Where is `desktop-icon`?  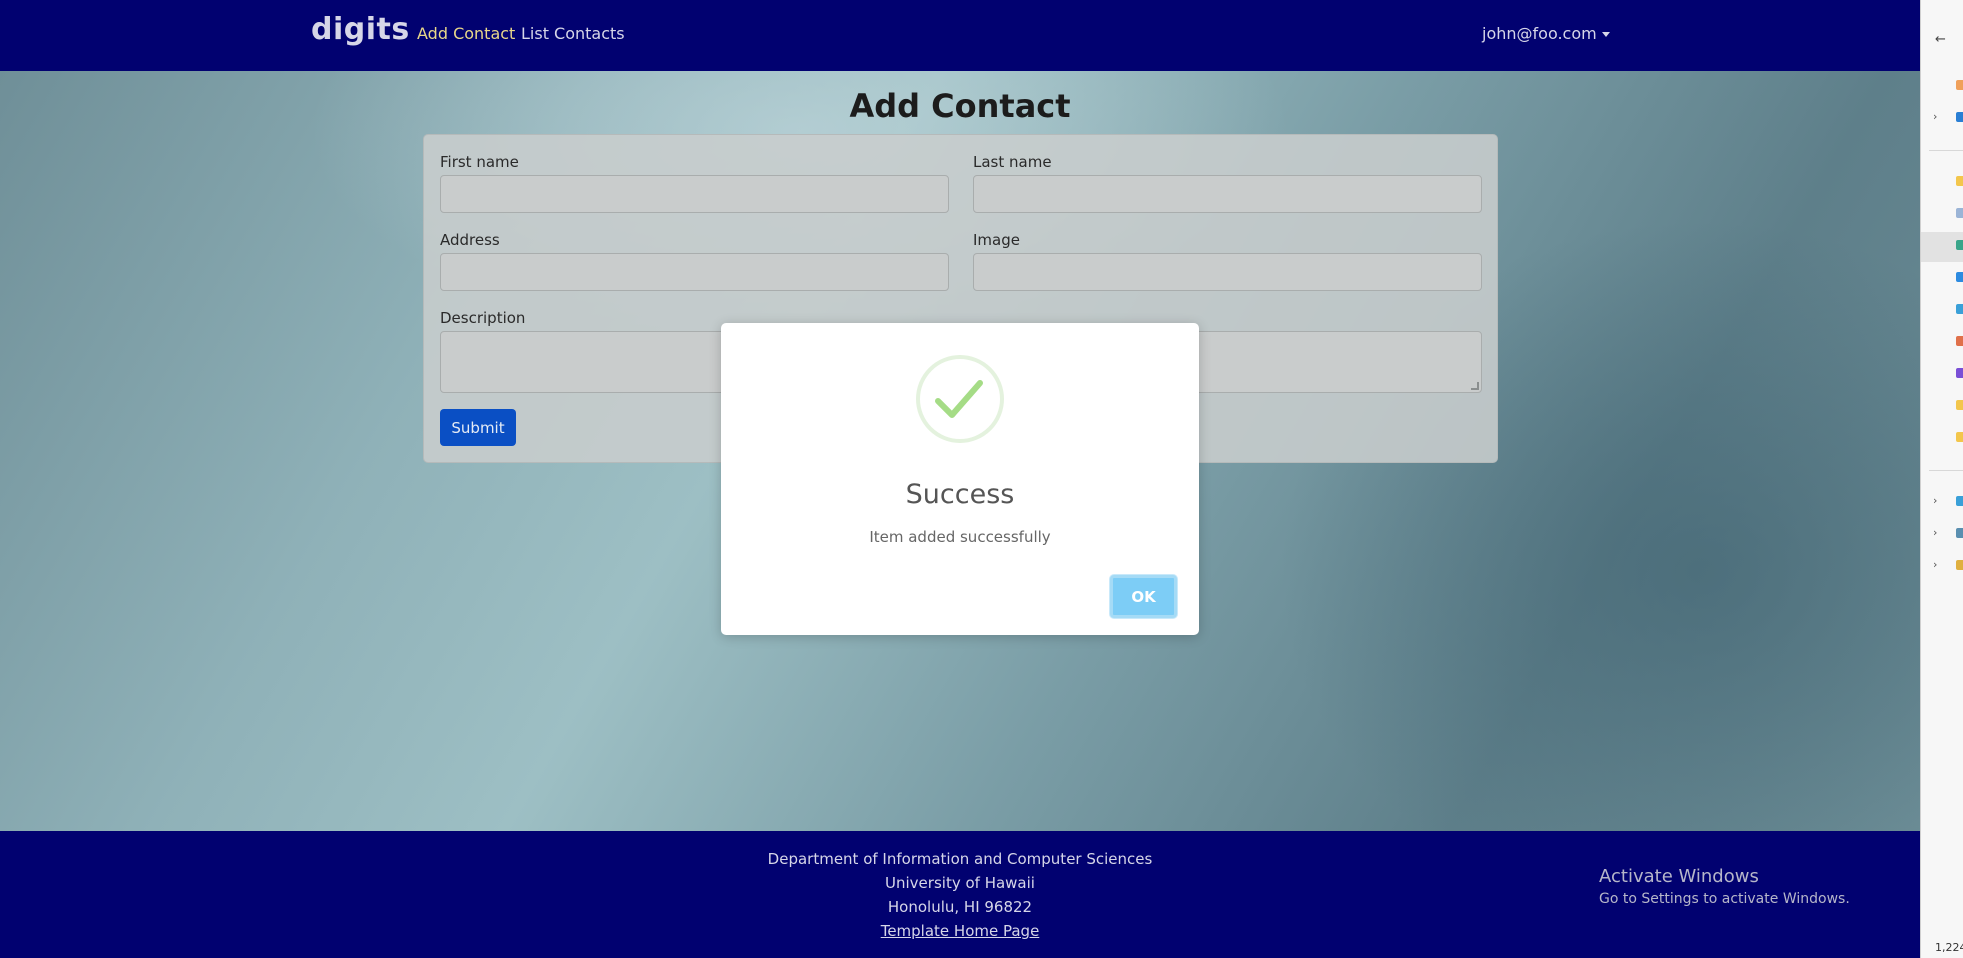 desktop-icon is located at coordinates (1959, 309).